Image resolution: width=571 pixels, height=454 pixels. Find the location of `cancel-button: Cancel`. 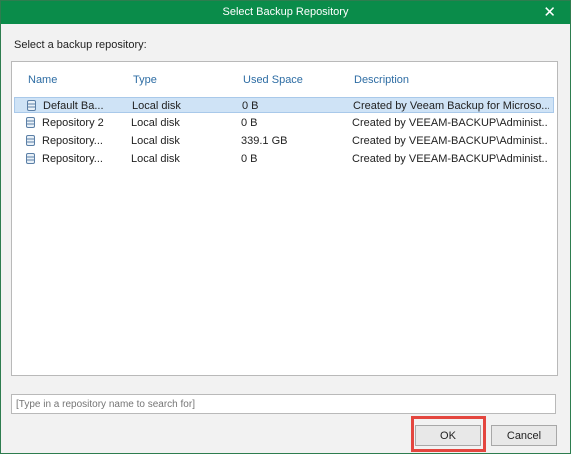

cancel-button: Cancel is located at coordinates (524, 435).